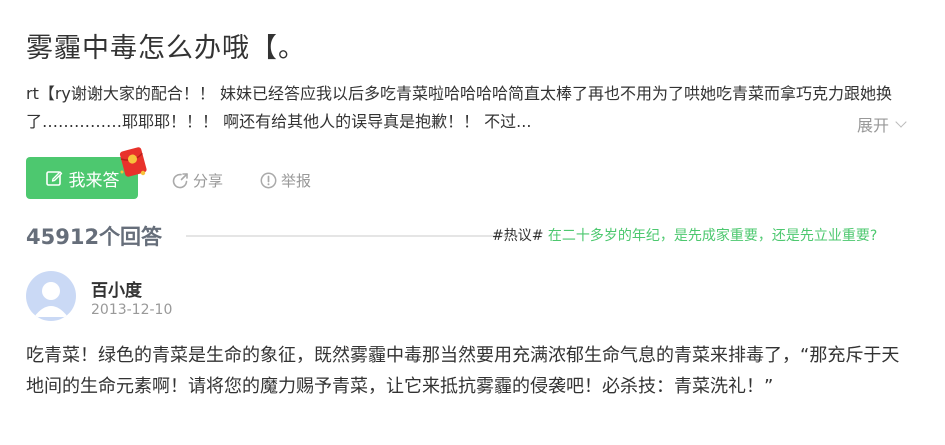 This screenshot has width=945, height=445. Describe the element at coordinates (132, 310) in the screenshot. I see `answer-date: 2013-12-10` at that location.